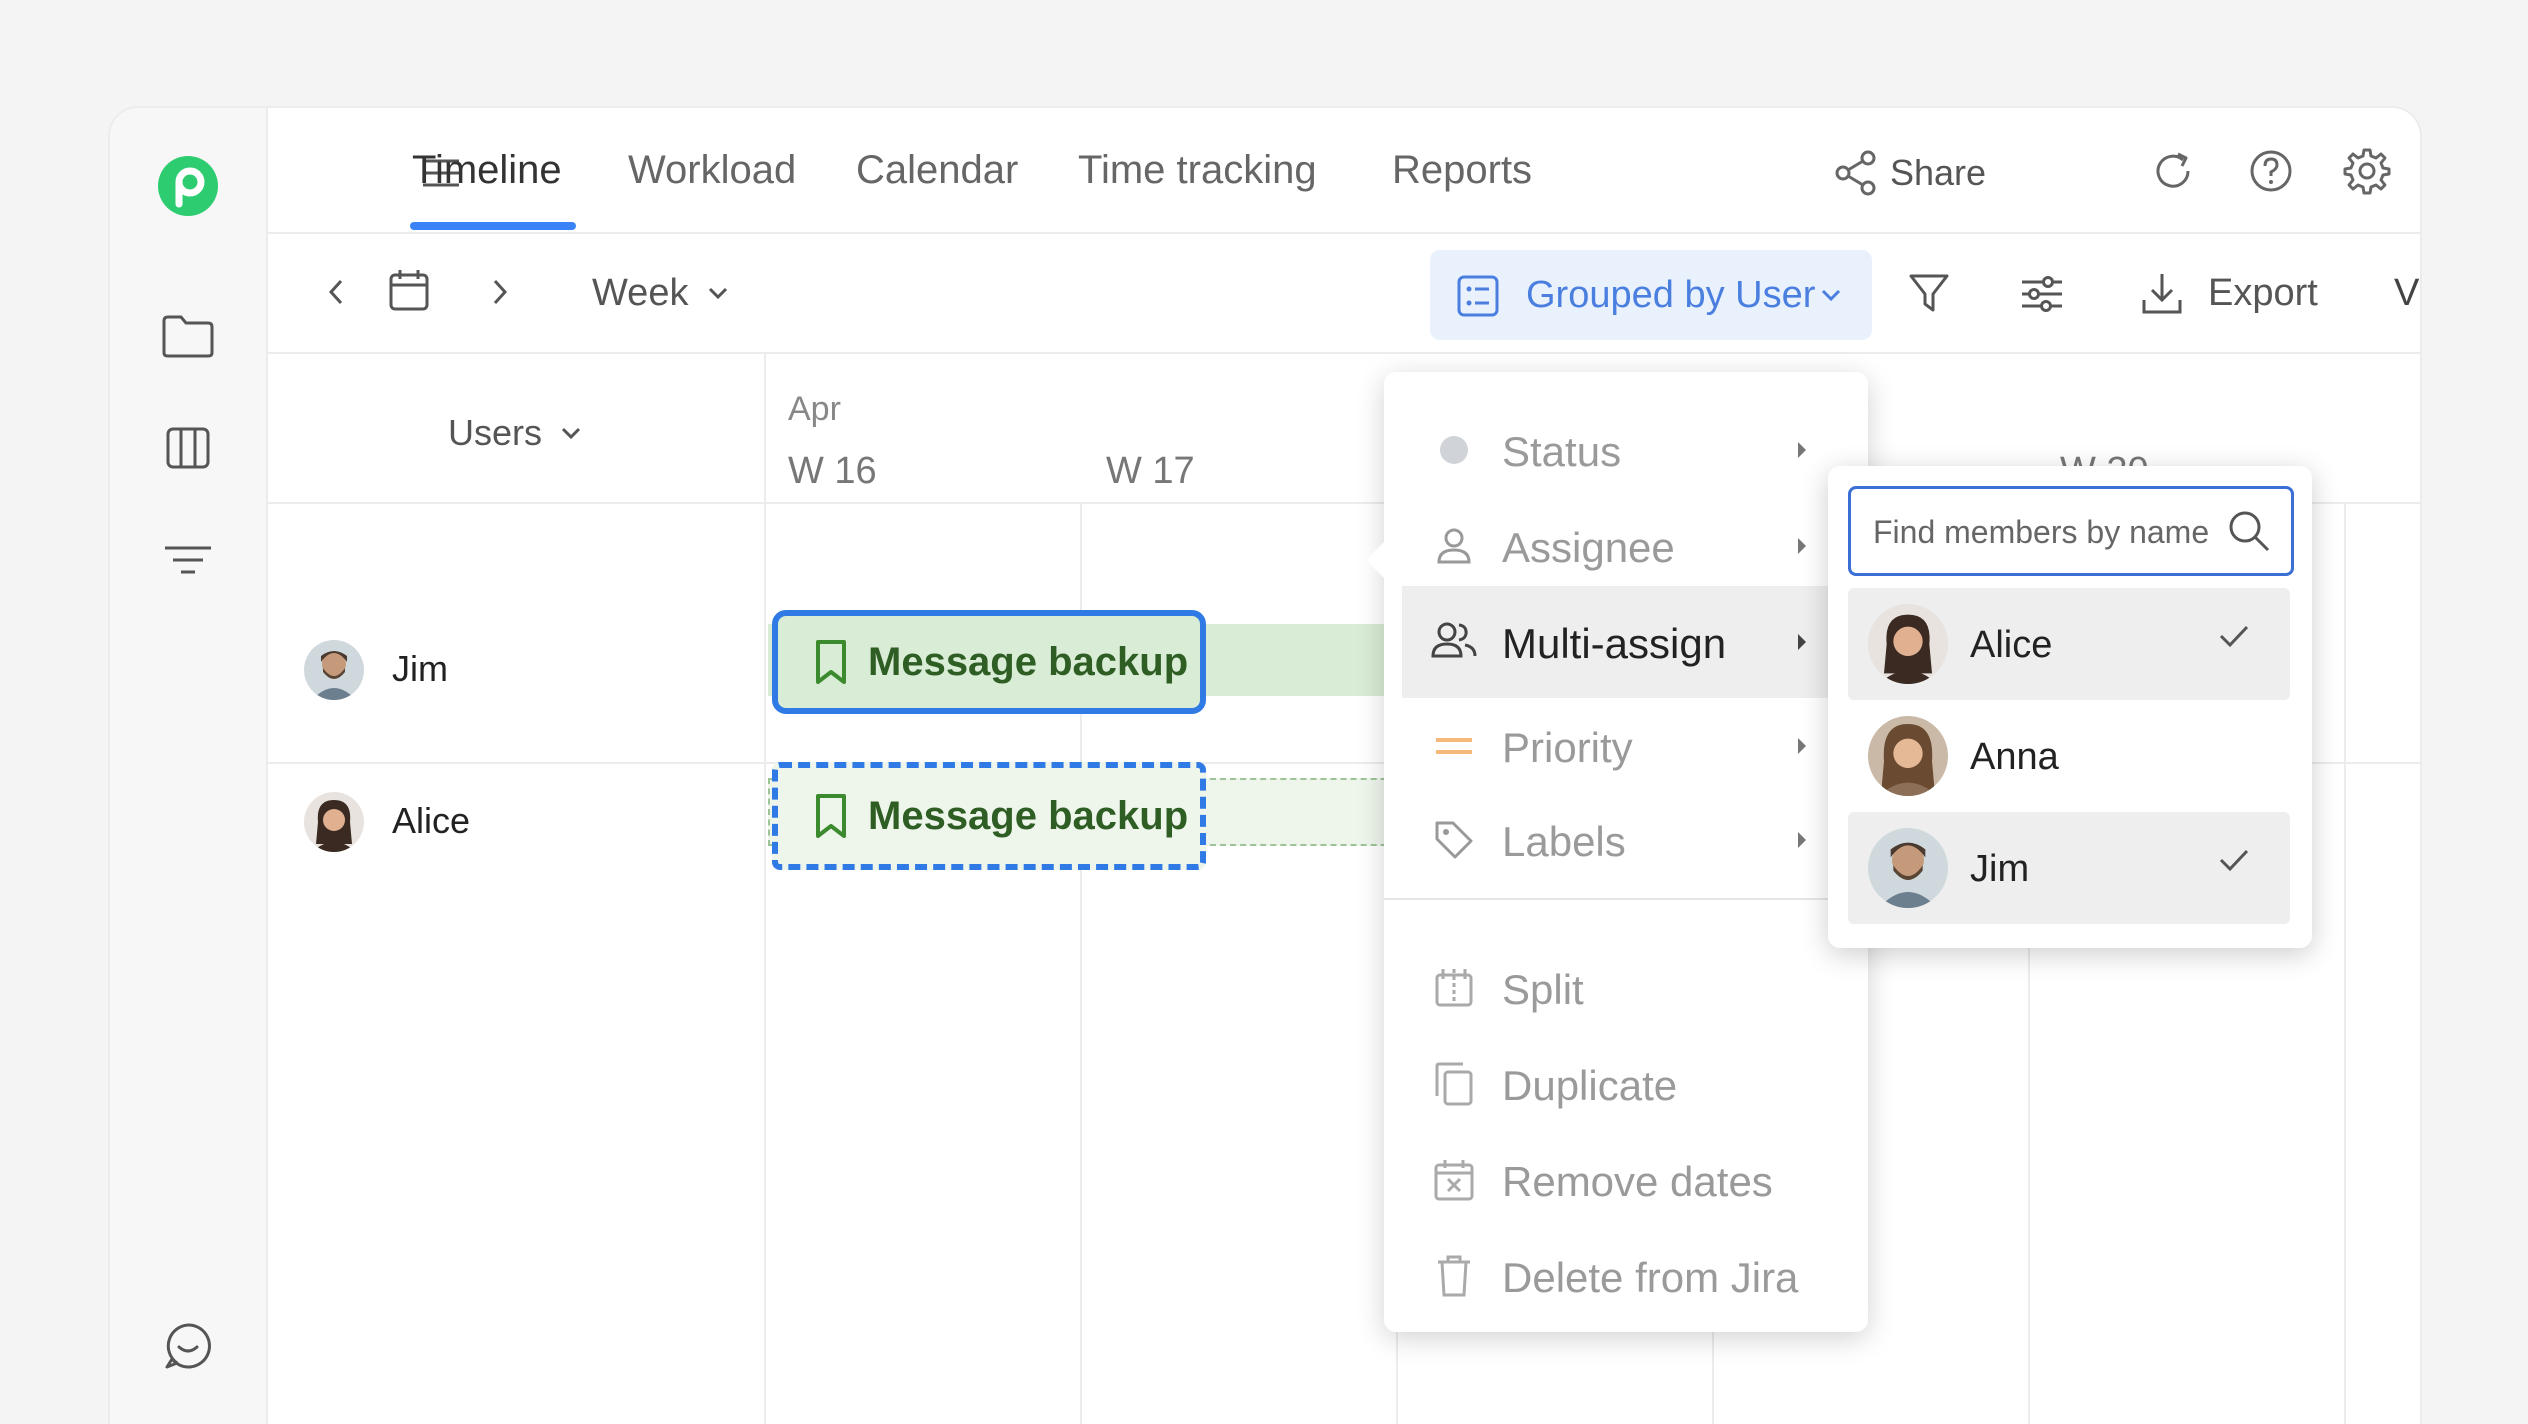 The image size is (2528, 1424). What do you see at coordinates (493, 226) in the screenshot?
I see `active-tab-indicator` at bounding box center [493, 226].